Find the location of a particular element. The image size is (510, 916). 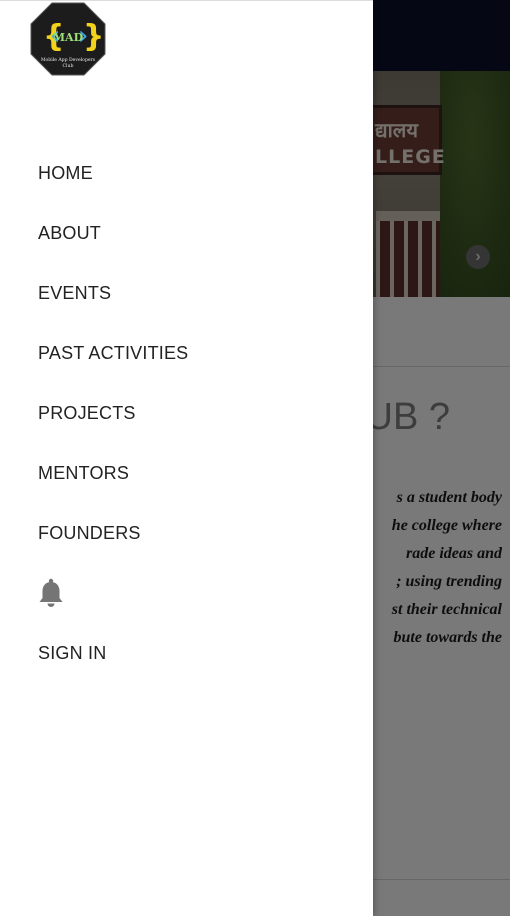

nav-item-projects: PROJECTS is located at coordinates (113, 413).